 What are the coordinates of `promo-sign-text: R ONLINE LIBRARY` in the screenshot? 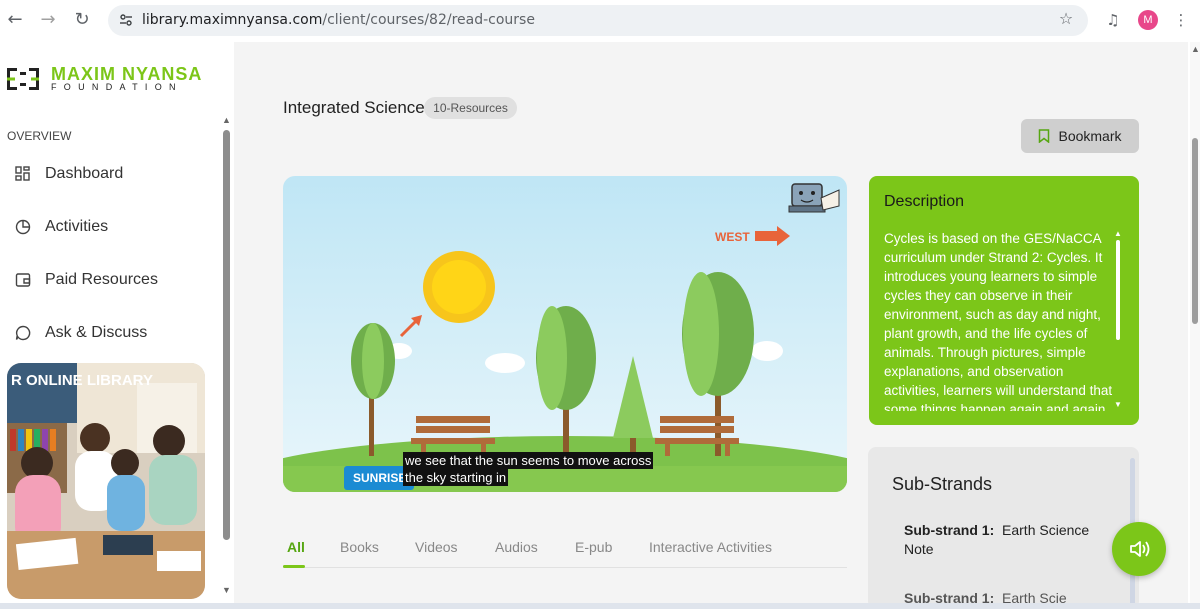 It's located at (82, 380).